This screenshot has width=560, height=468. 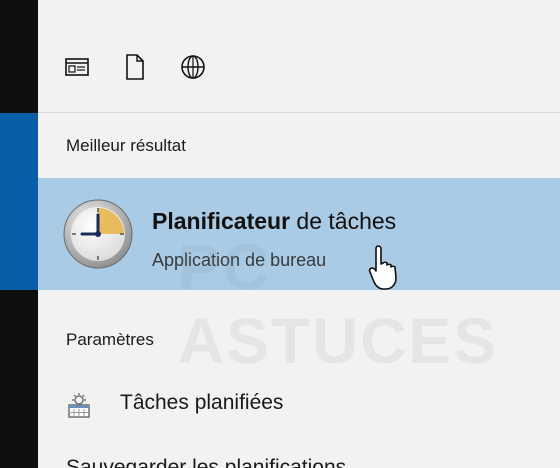 What do you see at coordinates (382, 267) in the screenshot?
I see `hand-cursor-icon` at bounding box center [382, 267].